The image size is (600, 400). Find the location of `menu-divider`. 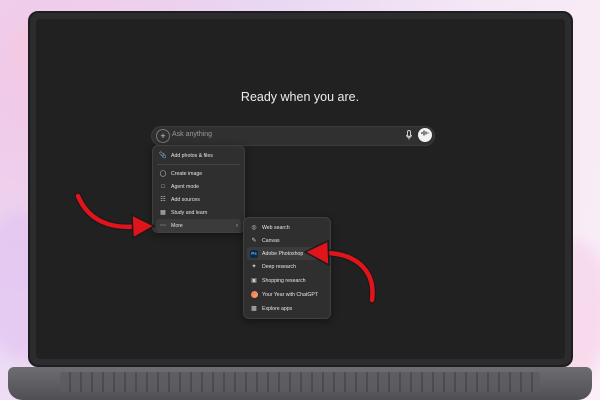

menu-divider is located at coordinates (198, 164).